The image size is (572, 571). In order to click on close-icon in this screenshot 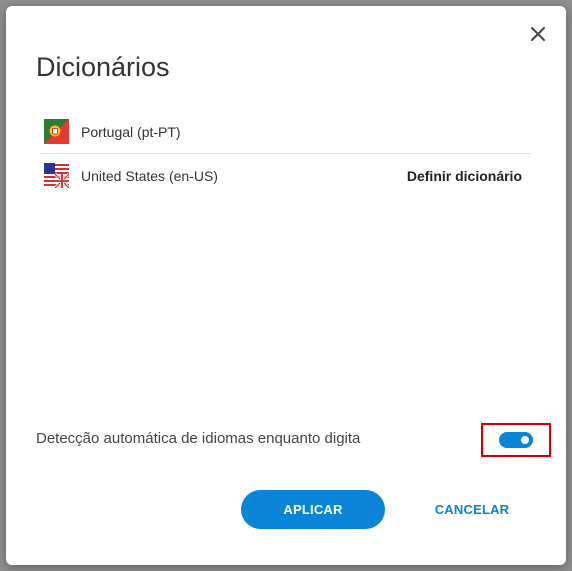, I will do `click(538, 34)`.